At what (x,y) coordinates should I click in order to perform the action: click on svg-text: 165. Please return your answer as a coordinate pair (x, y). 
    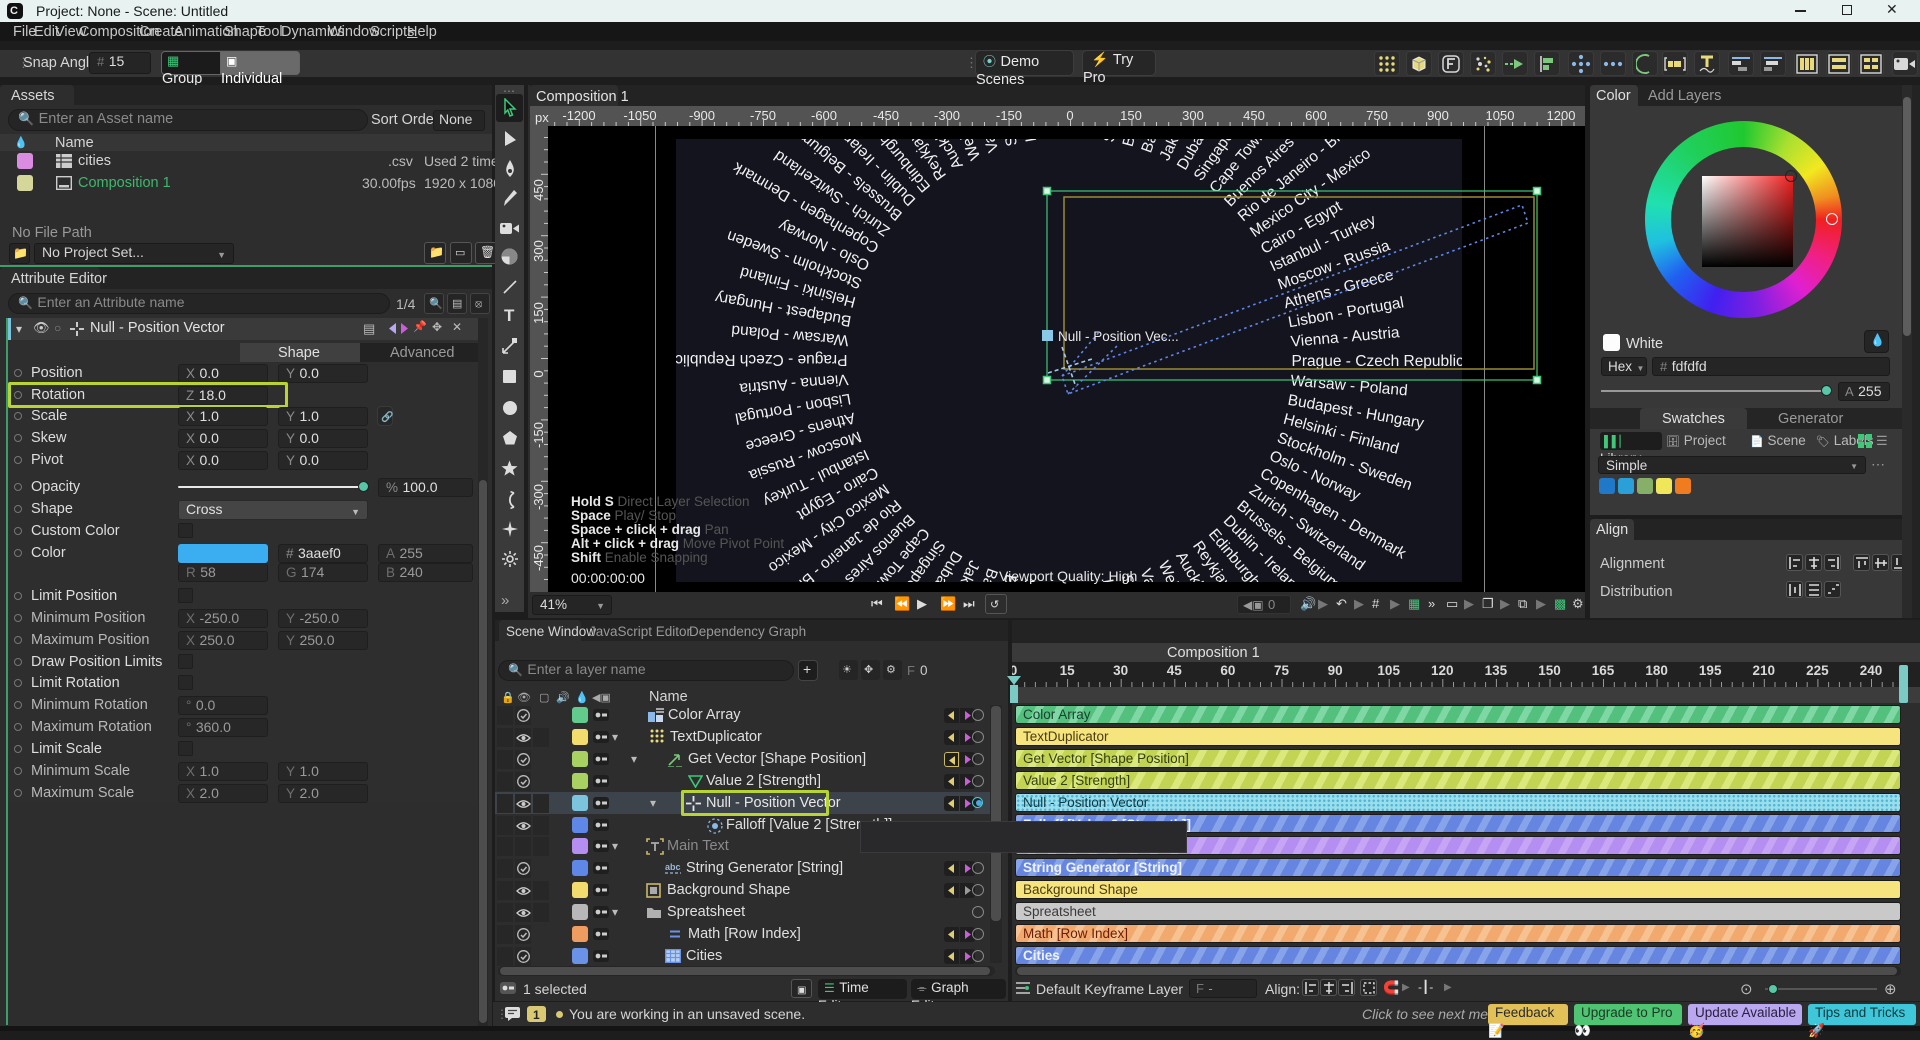
    Looking at the image, I should click on (1603, 670).